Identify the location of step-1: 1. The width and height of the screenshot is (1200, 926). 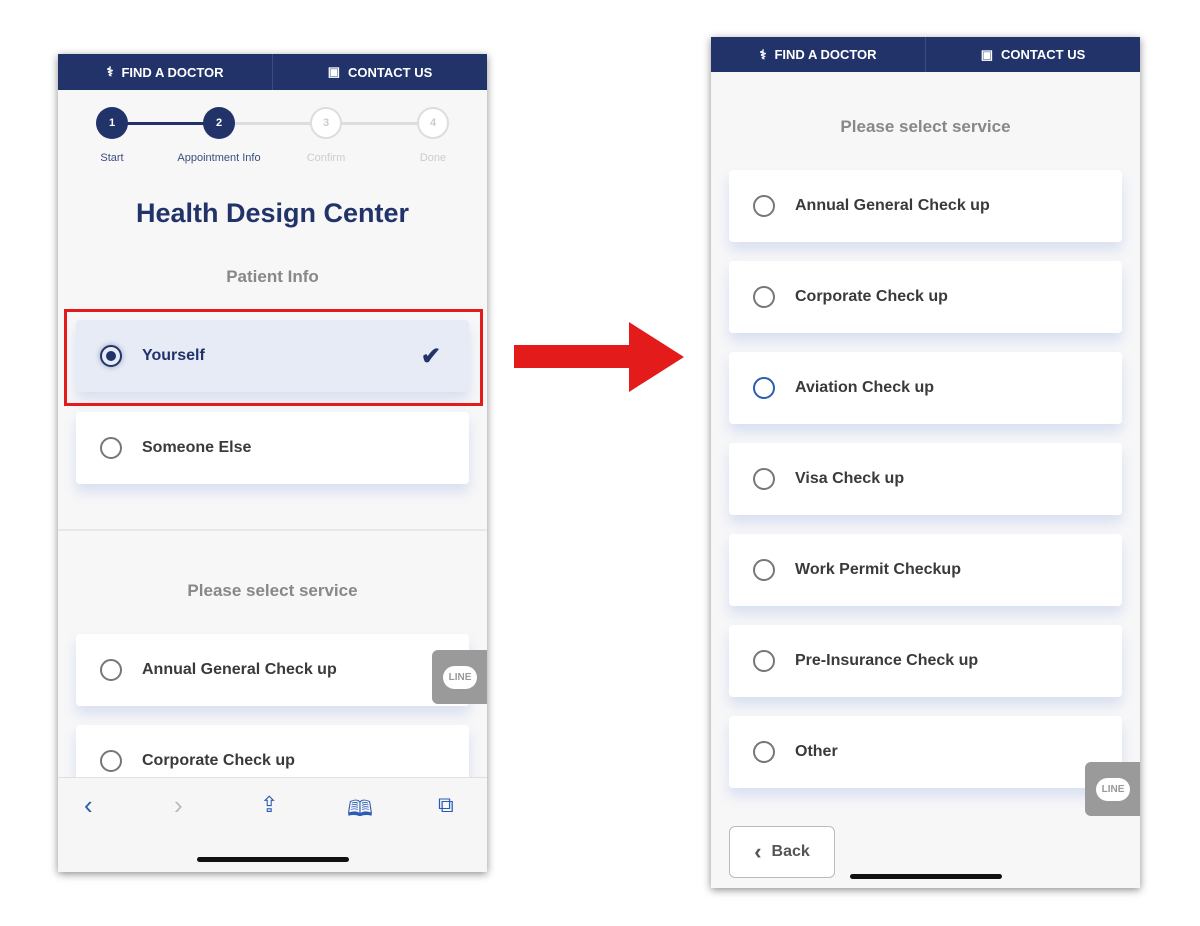
(112, 123).